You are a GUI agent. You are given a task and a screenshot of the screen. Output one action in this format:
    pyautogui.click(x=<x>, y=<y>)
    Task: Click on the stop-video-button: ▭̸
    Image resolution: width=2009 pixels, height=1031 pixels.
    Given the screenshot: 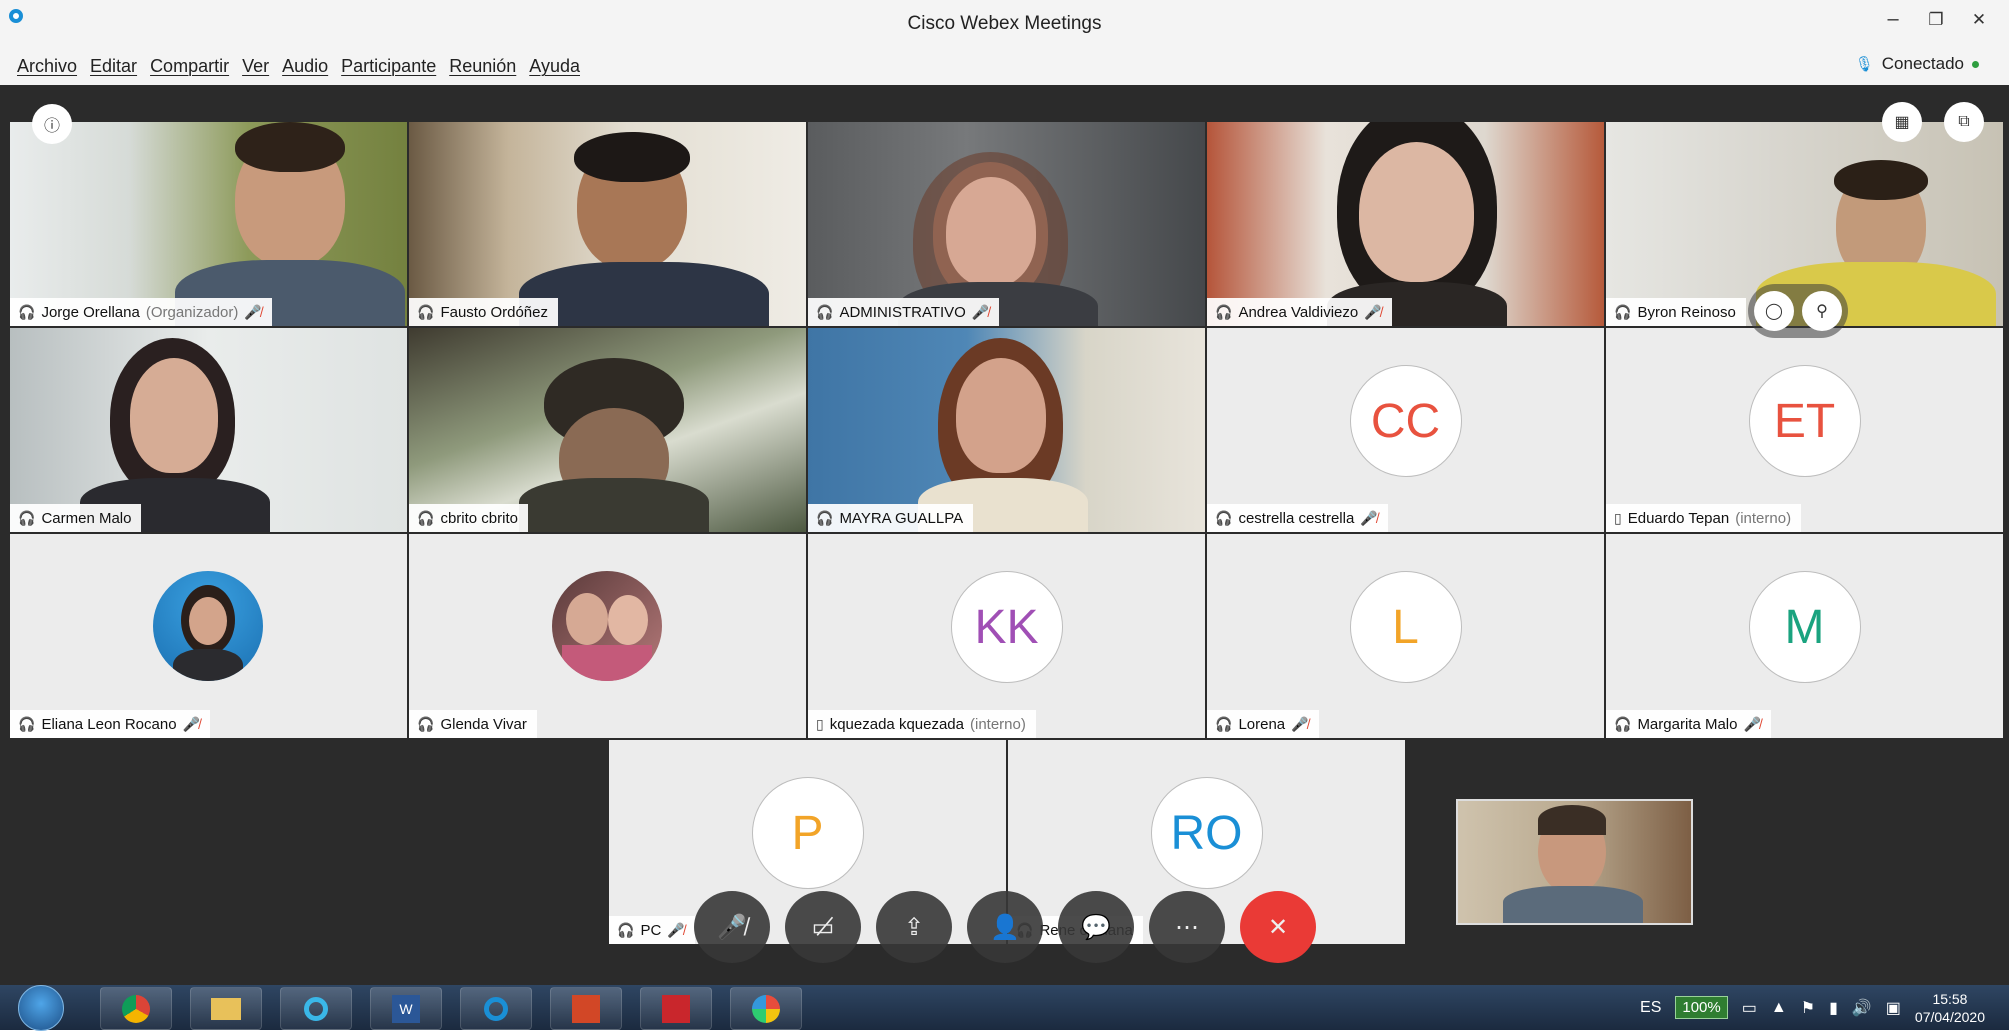 What is the action you would take?
    pyautogui.click(x=823, y=927)
    